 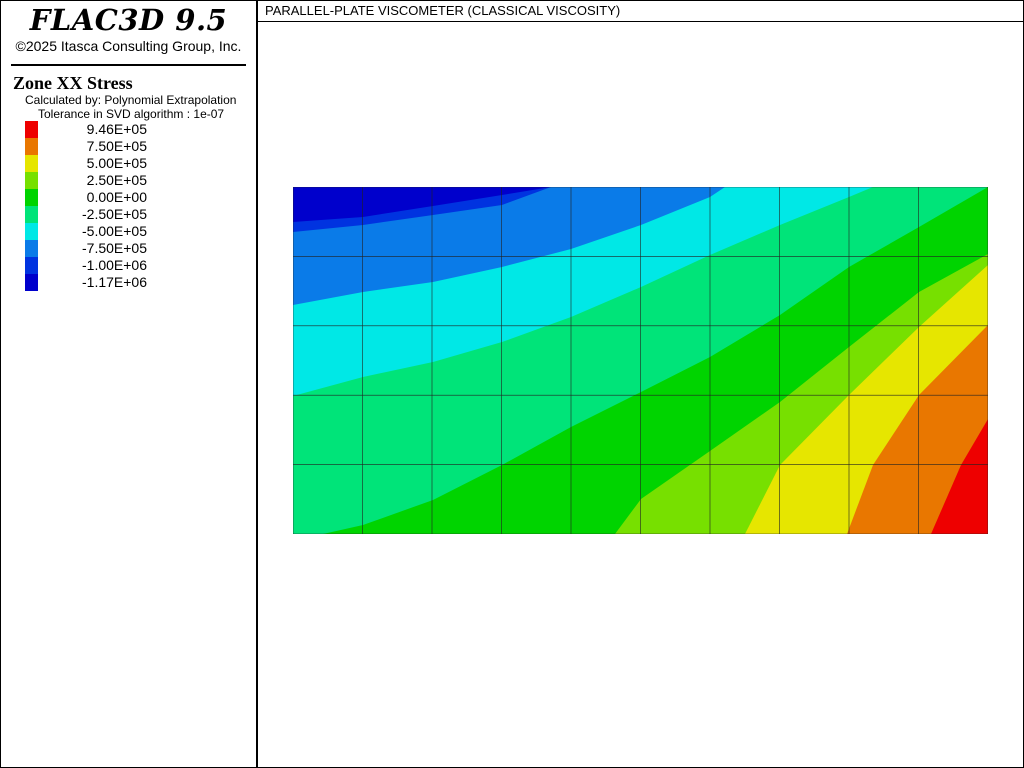 What do you see at coordinates (116, 163) in the screenshot?
I see `legend-label: 5.00E+05` at bounding box center [116, 163].